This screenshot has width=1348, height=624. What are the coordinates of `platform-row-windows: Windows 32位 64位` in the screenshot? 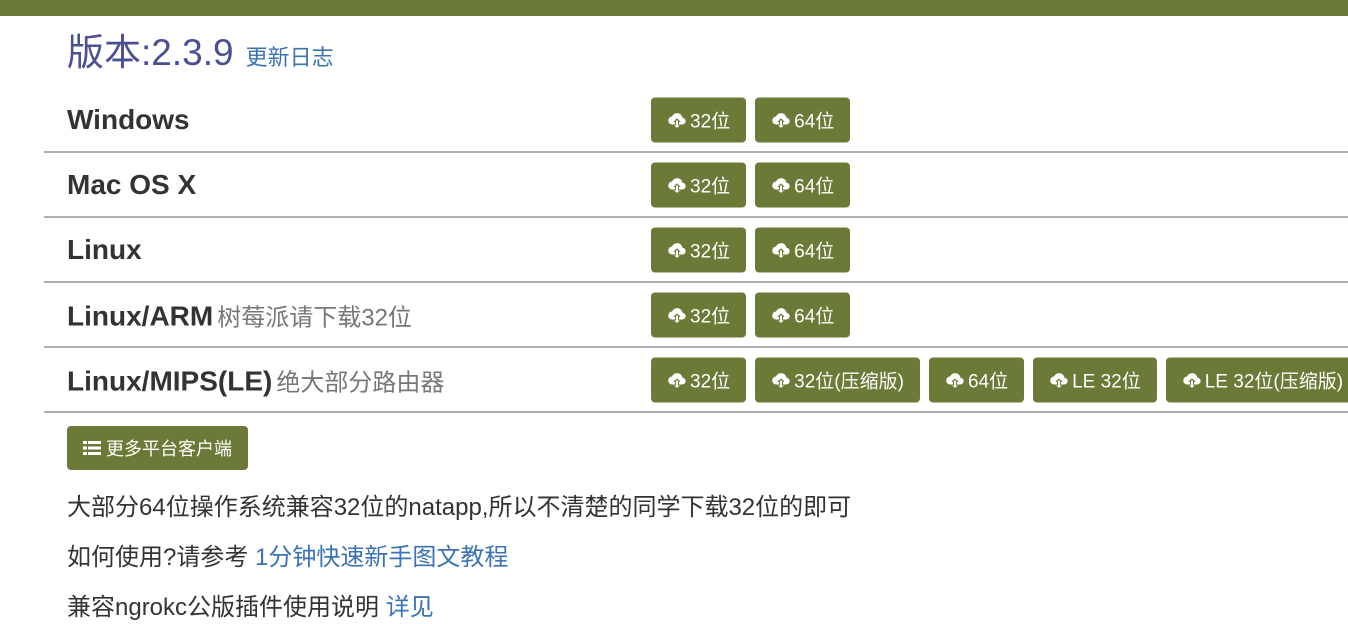 It's located at (696, 120).